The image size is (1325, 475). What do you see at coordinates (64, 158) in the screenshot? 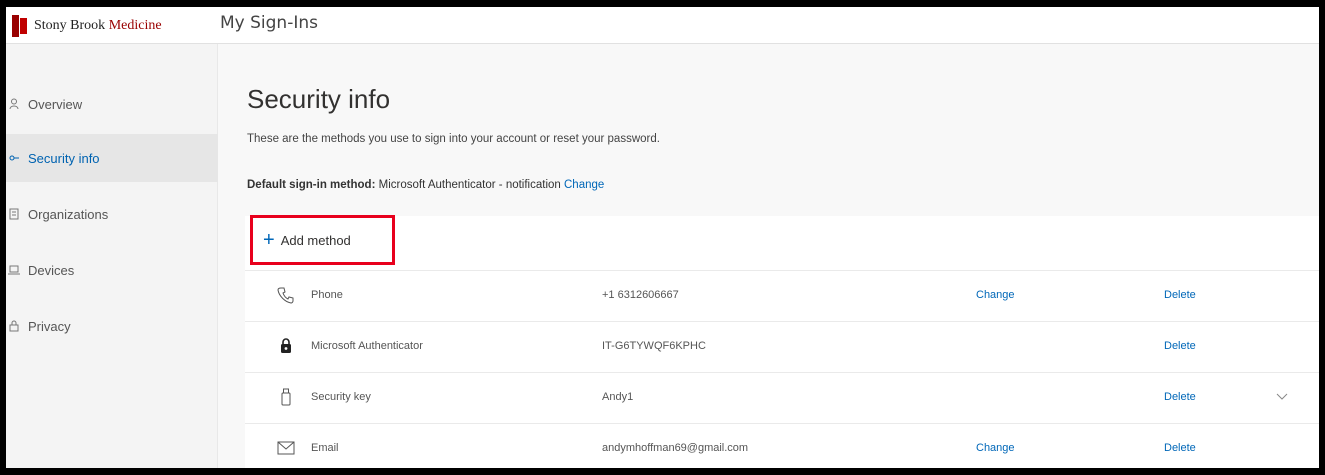
I see `sidebar-item-label: Security info` at bounding box center [64, 158].